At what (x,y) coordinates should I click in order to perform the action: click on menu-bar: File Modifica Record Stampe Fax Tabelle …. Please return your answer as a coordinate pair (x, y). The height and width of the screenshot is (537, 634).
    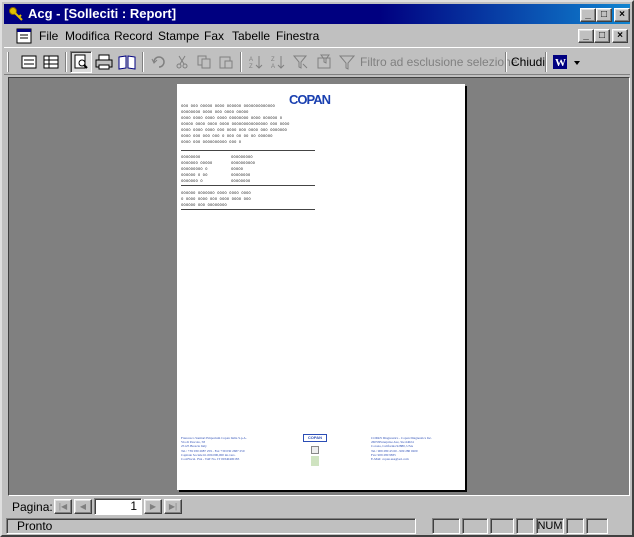
    Looking at the image, I should click on (317, 36).